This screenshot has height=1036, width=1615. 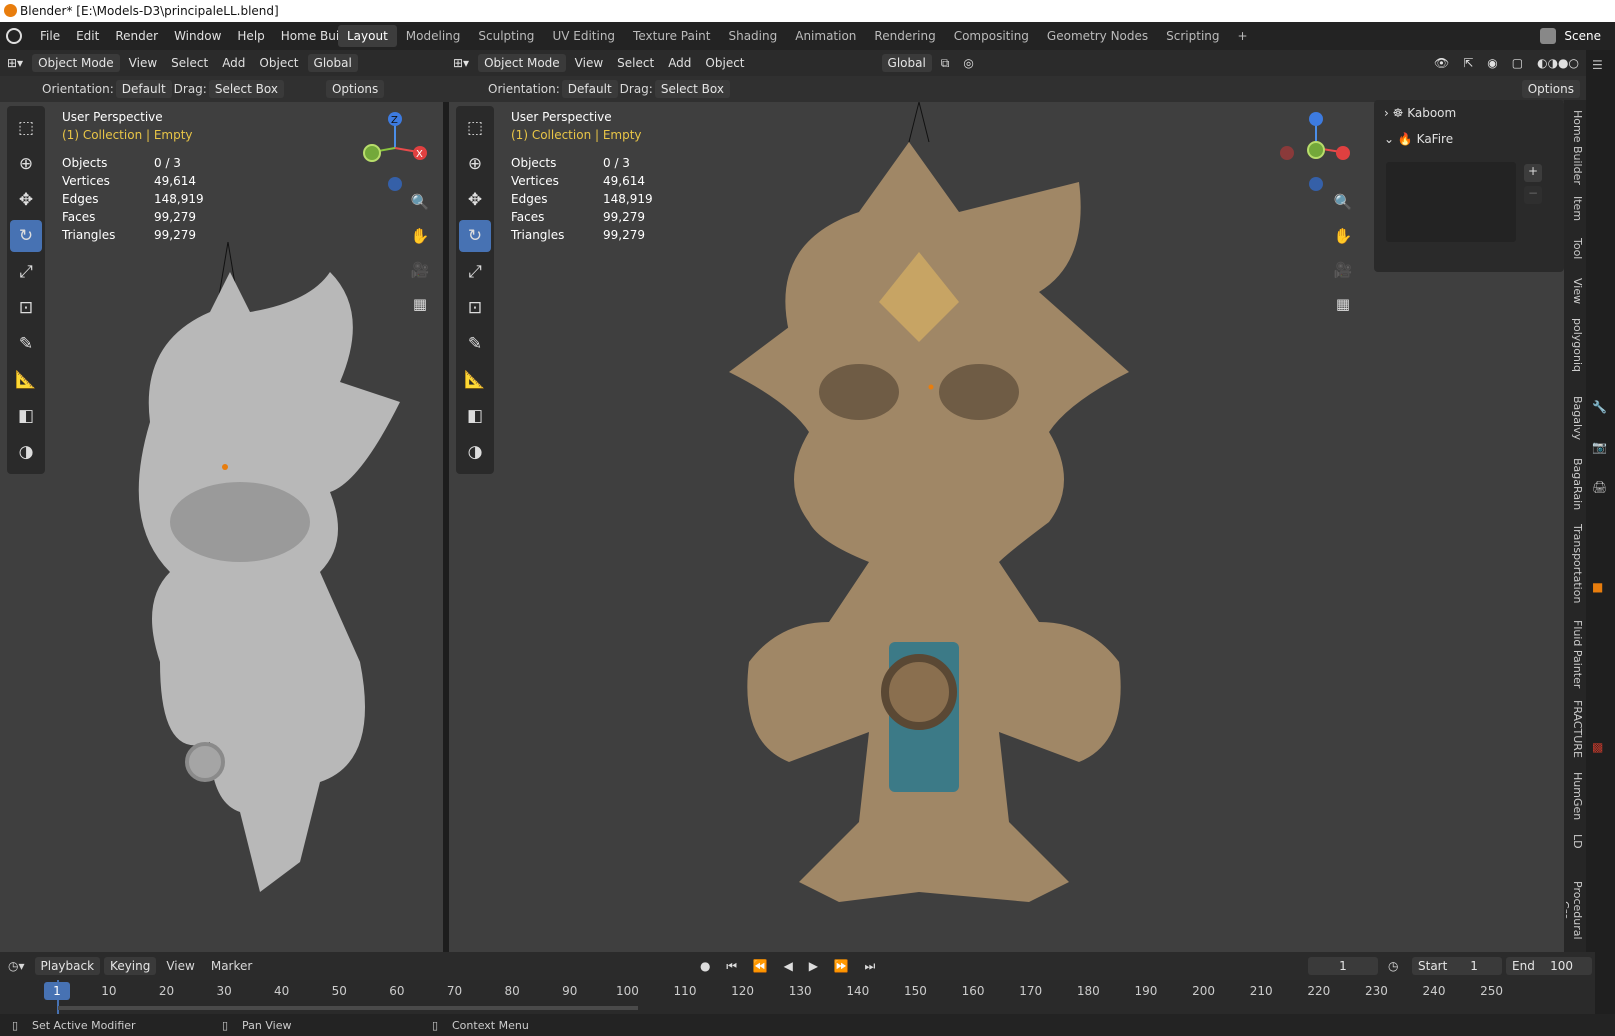 What do you see at coordinates (1343, 966) in the screenshot?
I see `current-frame-field: 1` at bounding box center [1343, 966].